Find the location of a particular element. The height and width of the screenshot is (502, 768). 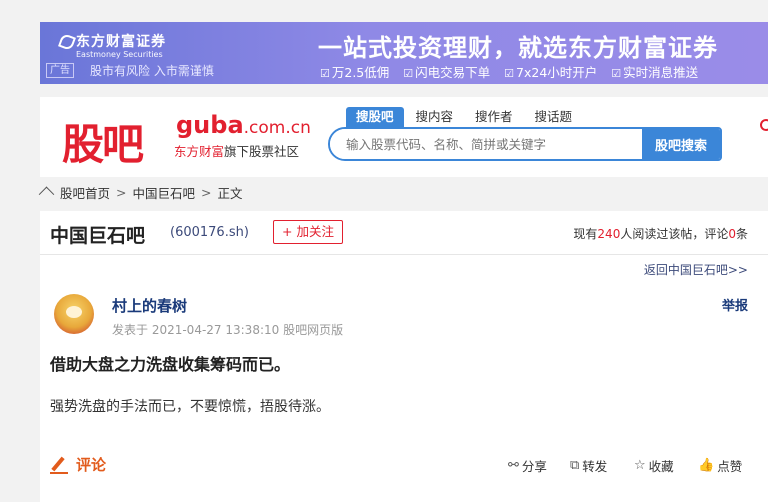

comment-label: 评论 is located at coordinates (91, 465).